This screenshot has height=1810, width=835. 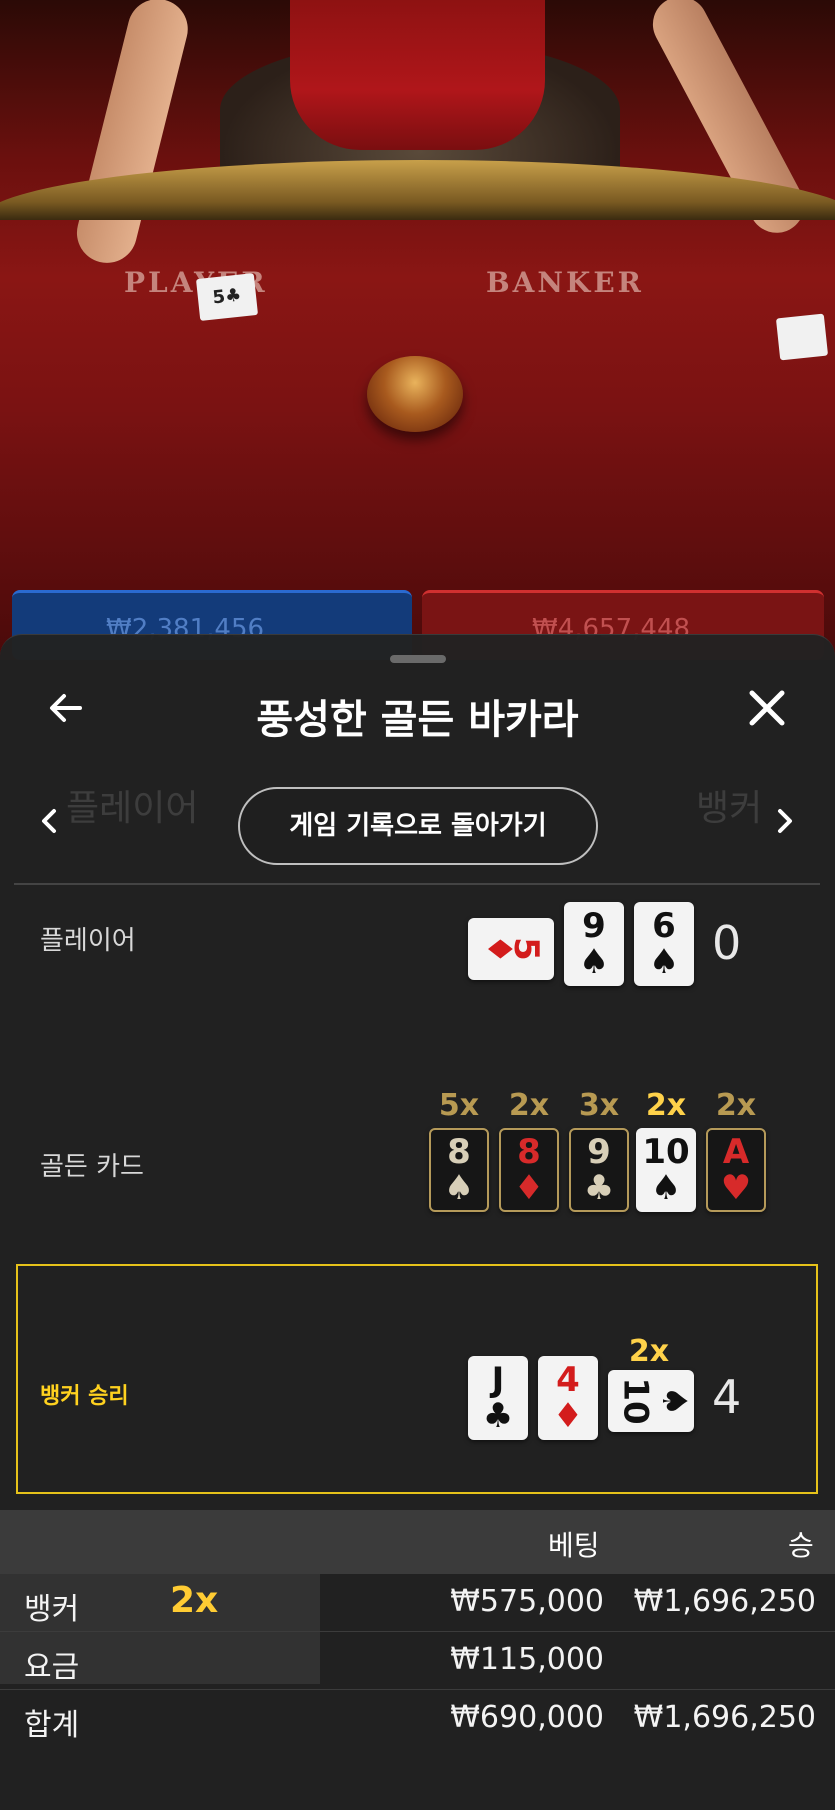 What do you see at coordinates (418, 659) in the screenshot?
I see `drag-handle` at bounding box center [418, 659].